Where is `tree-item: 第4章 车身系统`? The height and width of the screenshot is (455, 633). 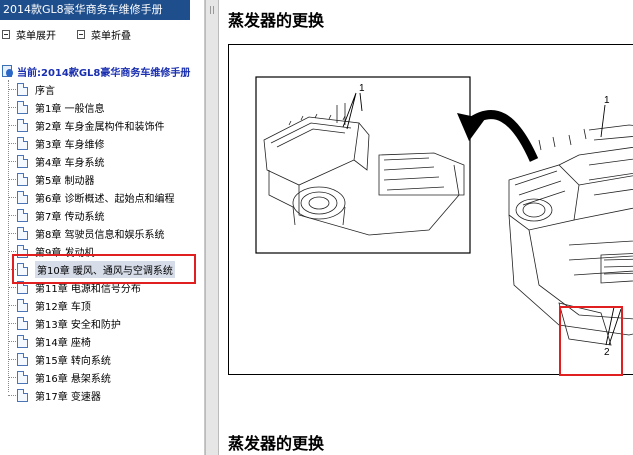
tree-item: 第4章 车身系统 is located at coordinates (56, 161).